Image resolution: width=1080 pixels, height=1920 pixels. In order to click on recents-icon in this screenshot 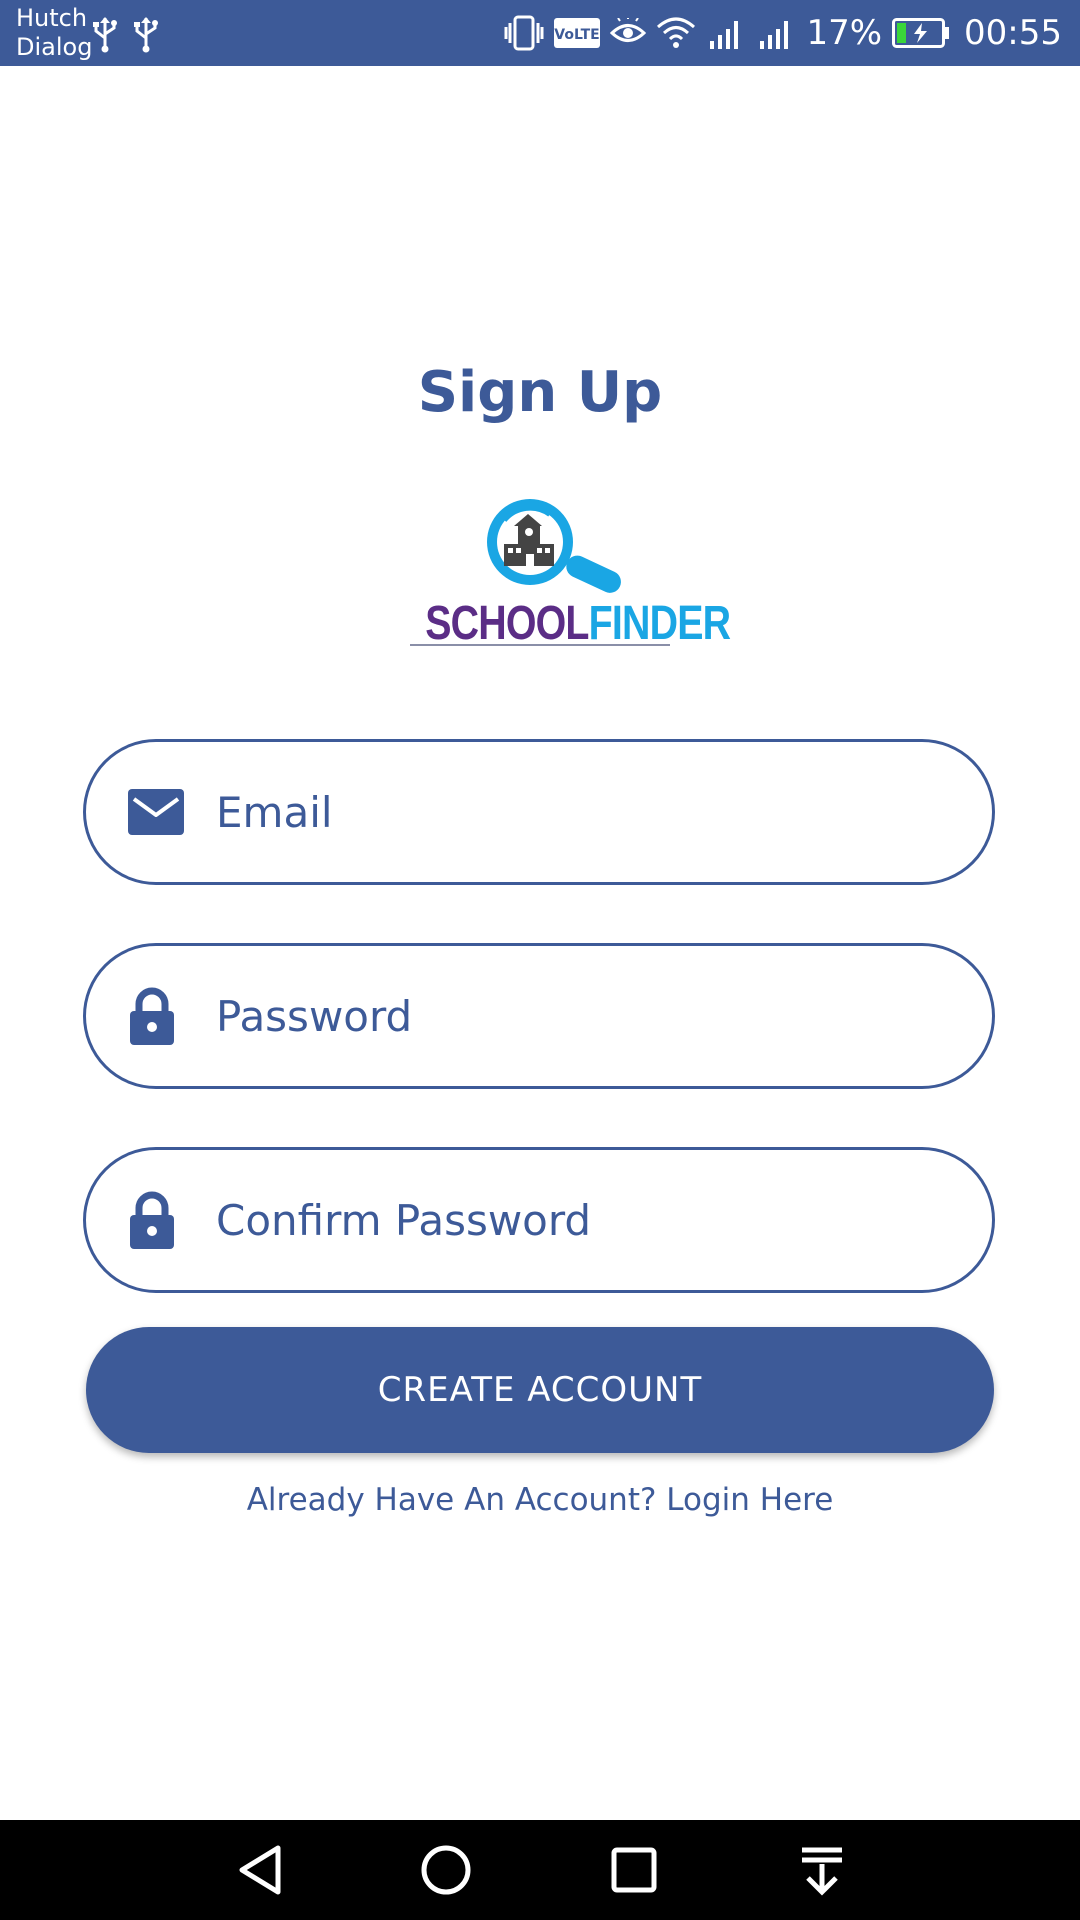, I will do `click(634, 1870)`.